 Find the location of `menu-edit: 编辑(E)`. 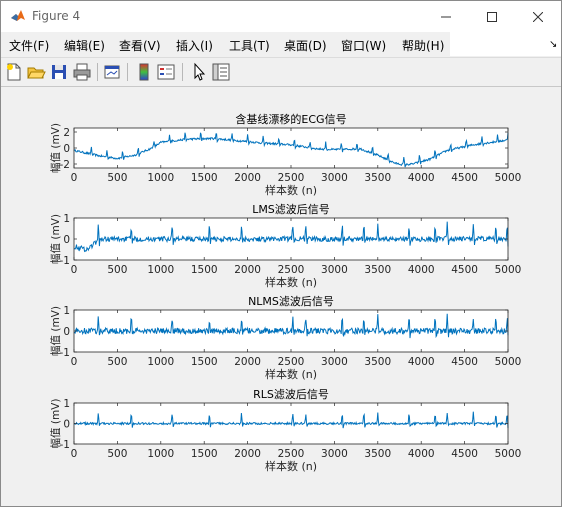

menu-edit: 编辑(E) is located at coordinates (84, 45).